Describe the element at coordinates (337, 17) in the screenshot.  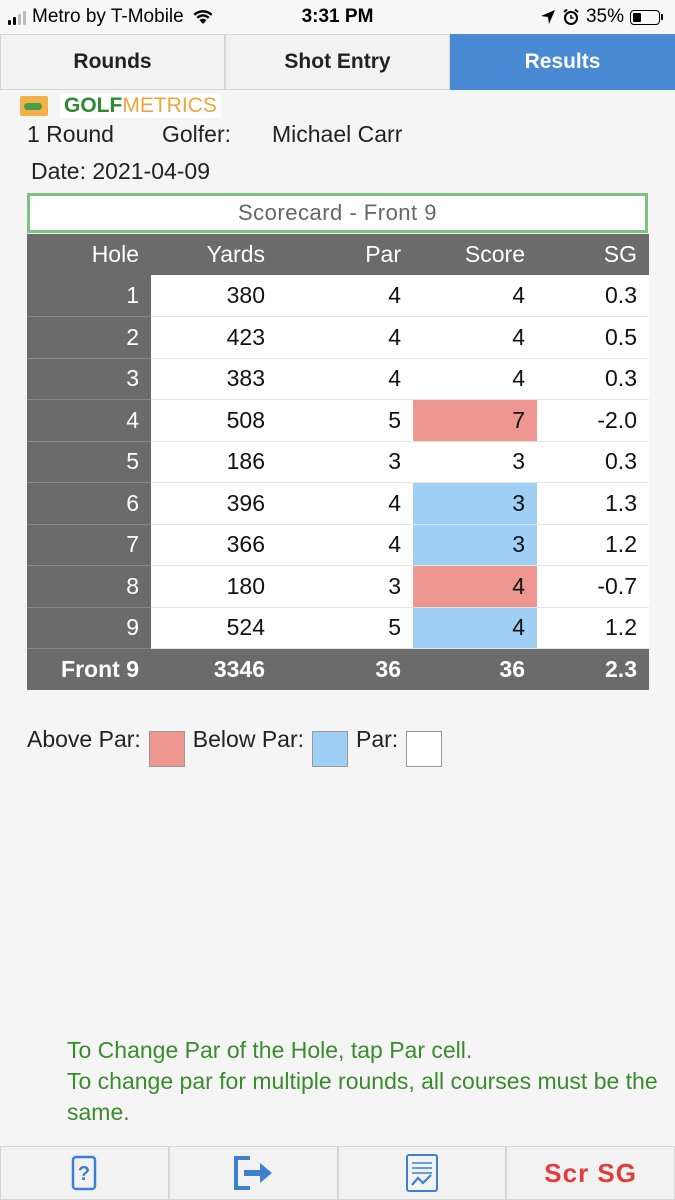
I see `status-bar: Metro by T-Mobile 3:31 PM 35%` at that location.